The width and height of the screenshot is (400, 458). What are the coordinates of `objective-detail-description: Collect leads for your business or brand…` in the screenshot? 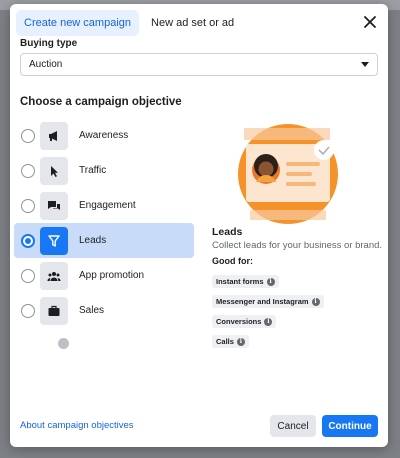 It's located at (297, 245).